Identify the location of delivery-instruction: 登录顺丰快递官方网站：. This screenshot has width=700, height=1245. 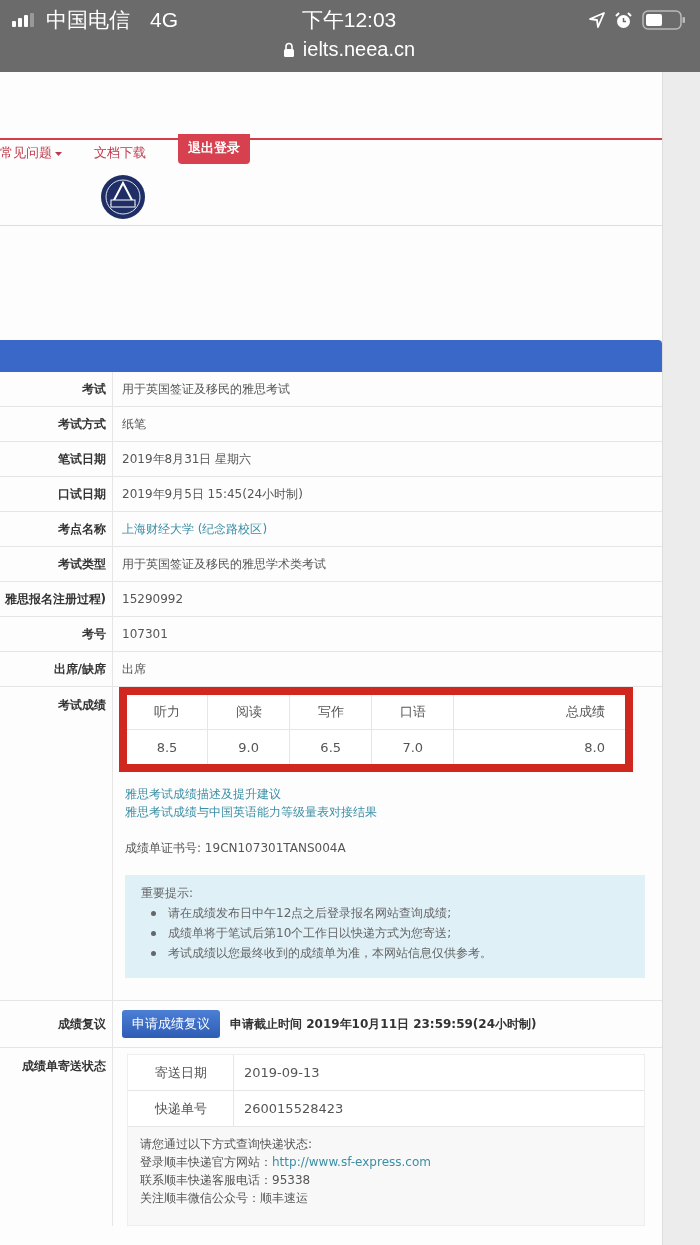
(206, 1162).